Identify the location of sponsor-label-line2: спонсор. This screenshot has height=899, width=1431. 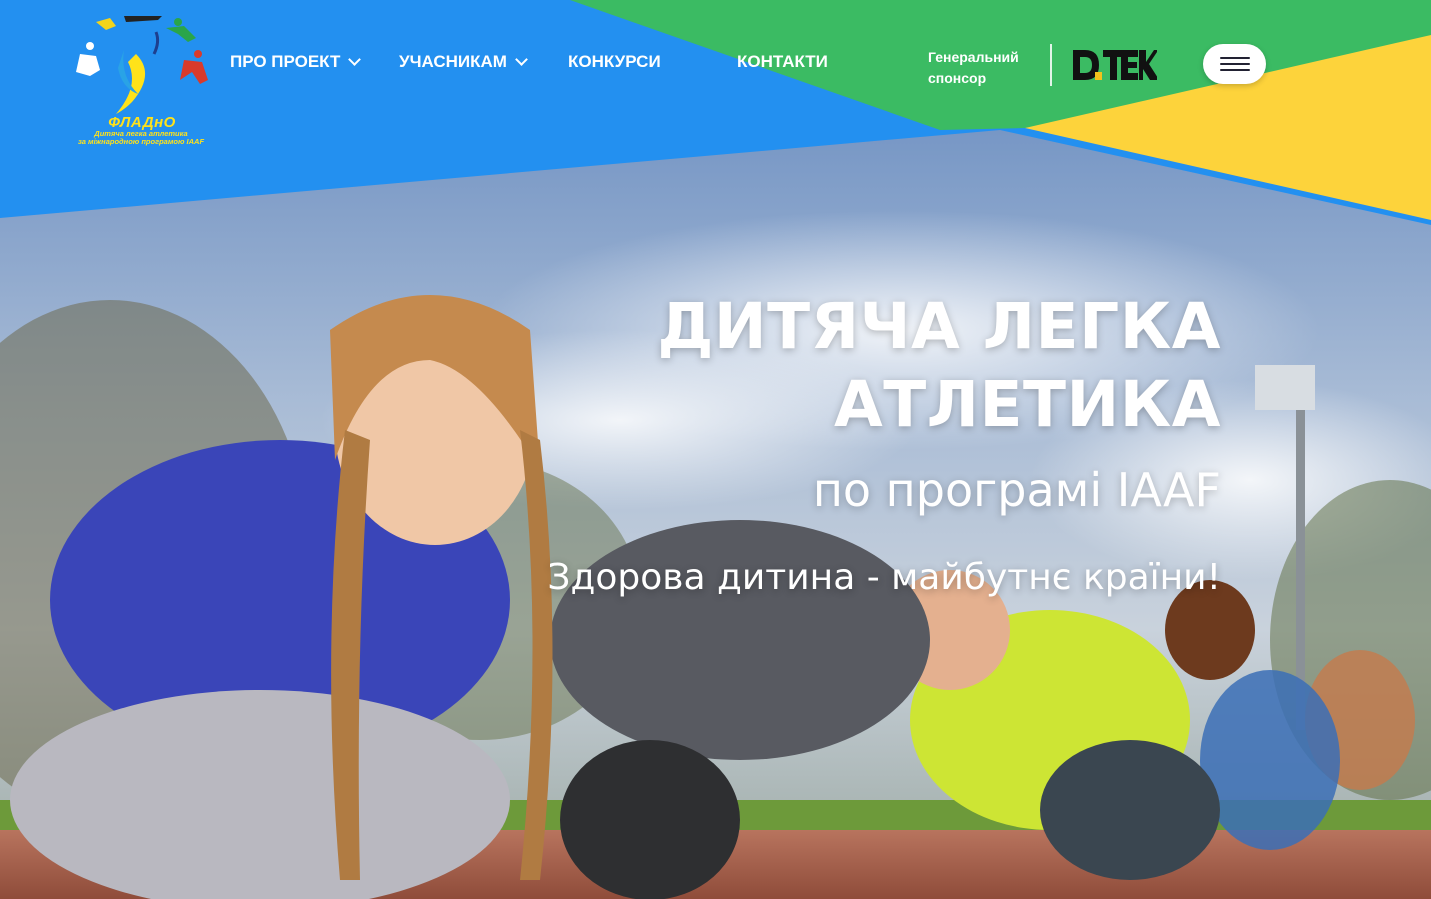
(957, 78).